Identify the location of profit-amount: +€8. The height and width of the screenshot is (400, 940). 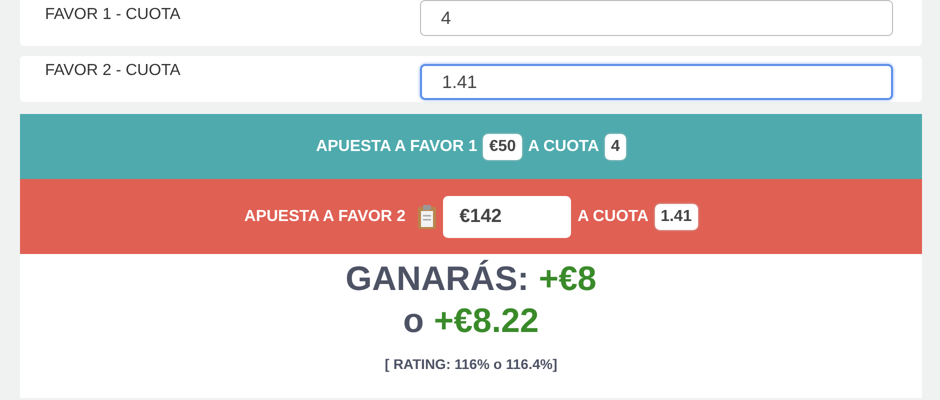
(567, 279).